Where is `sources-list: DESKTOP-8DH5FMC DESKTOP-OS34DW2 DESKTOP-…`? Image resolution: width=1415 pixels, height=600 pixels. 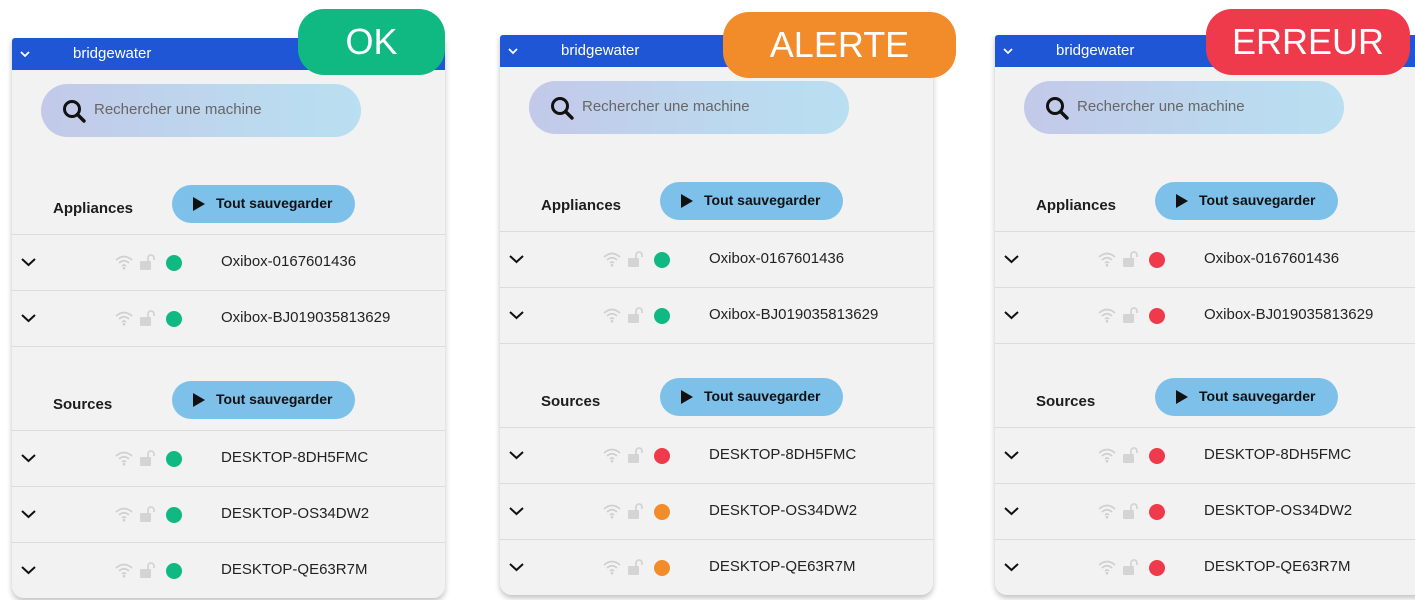
sources-list: DESKTOP-8DH5FMC DESKTOP-OS34DW2 DESKTOP-… is located at coordinates (1205, 511).